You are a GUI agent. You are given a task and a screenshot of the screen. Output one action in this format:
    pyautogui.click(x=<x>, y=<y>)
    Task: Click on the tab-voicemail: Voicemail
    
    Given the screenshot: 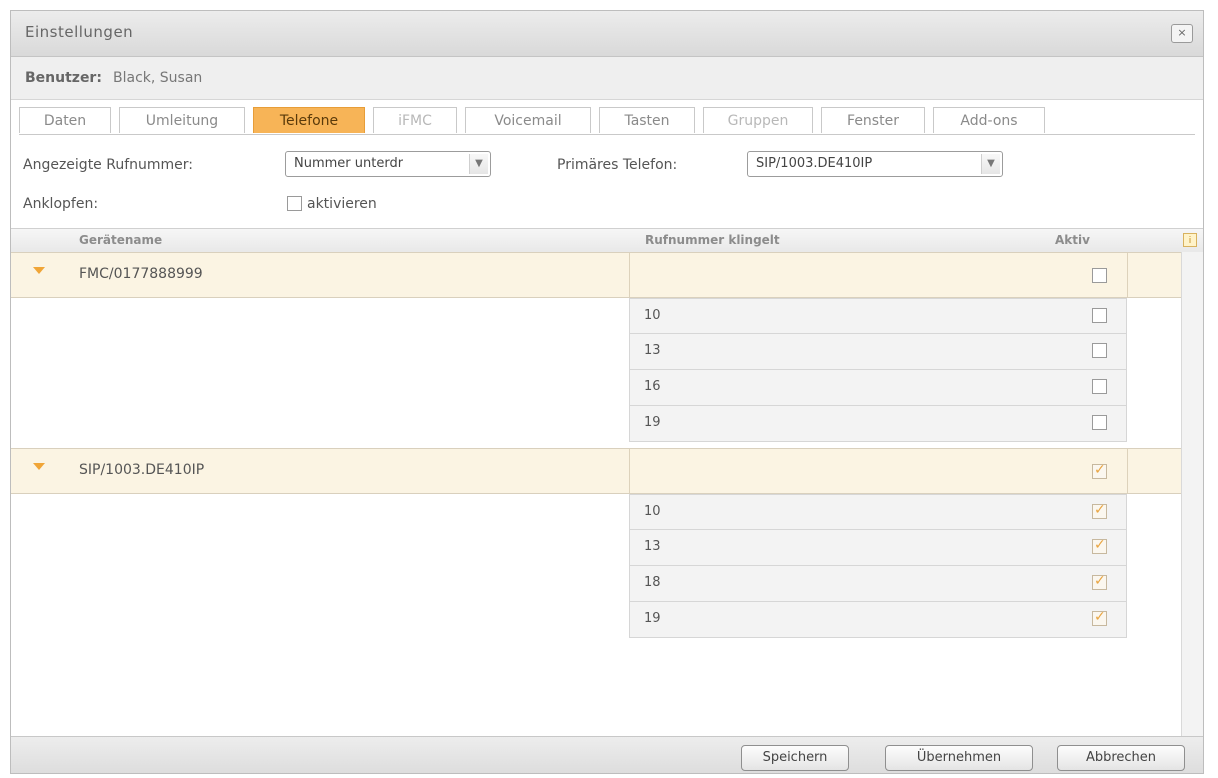 What is the action you would take?
    pyautogui.click(x=528, y=120)
    